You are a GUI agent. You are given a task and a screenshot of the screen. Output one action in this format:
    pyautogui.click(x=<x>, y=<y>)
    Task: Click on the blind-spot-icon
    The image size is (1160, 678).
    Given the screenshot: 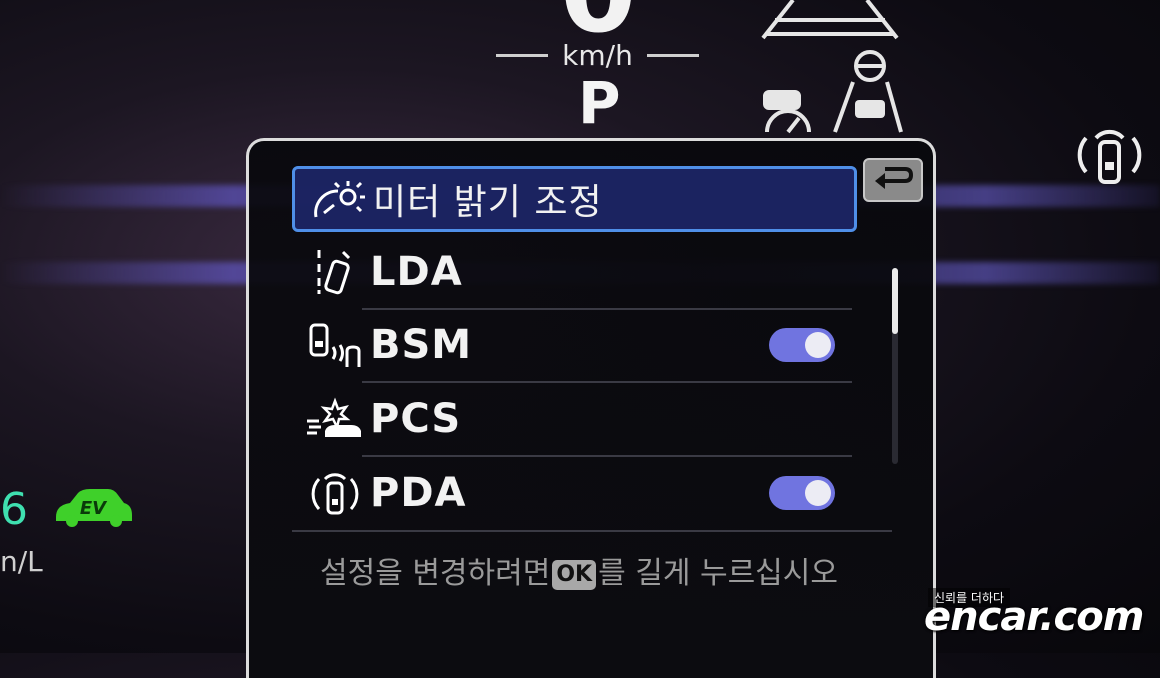 What is the action you would take?
    pyautogui.click(x=335, y=345)
    